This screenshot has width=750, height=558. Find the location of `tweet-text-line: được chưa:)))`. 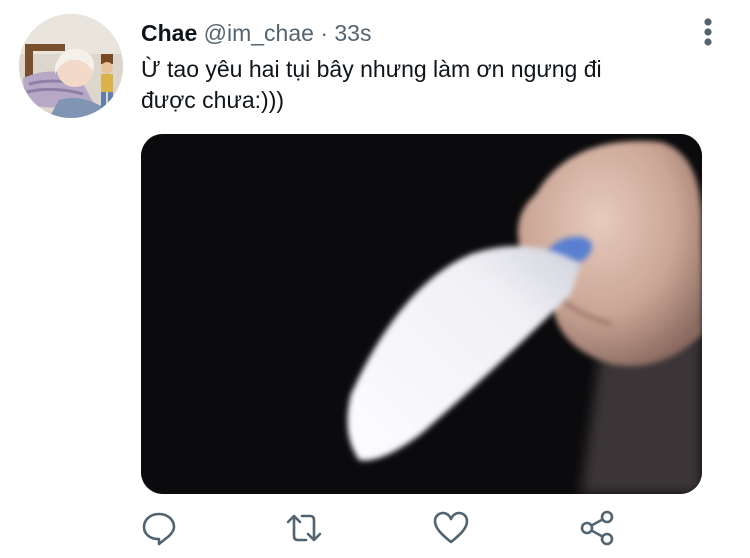

tweet-text-line: được chưa:))) is located at coordinates (213, 100).